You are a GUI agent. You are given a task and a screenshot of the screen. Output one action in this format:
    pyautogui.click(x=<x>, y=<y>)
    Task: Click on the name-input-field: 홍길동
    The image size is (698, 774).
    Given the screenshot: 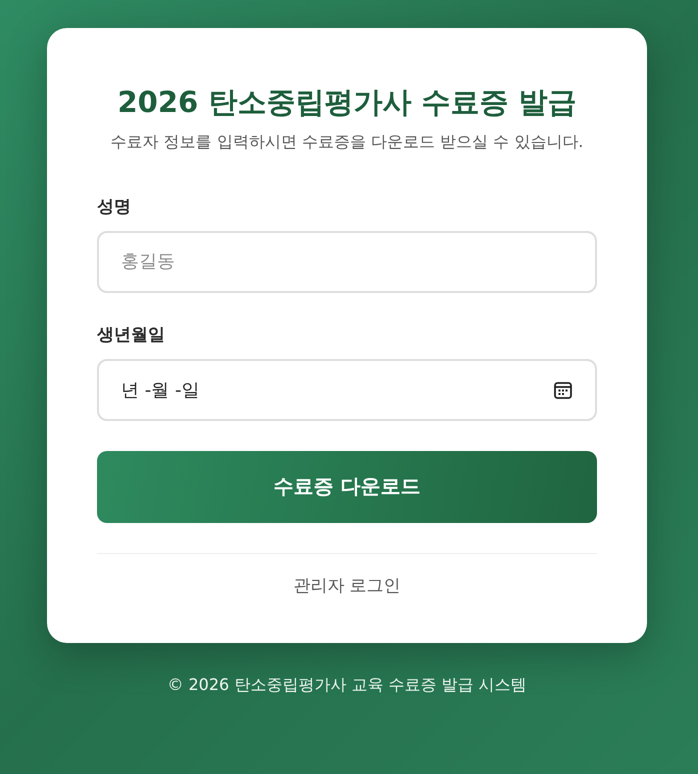 What is the action you would take?
    pyautogui.click(x=347, y=261)
    